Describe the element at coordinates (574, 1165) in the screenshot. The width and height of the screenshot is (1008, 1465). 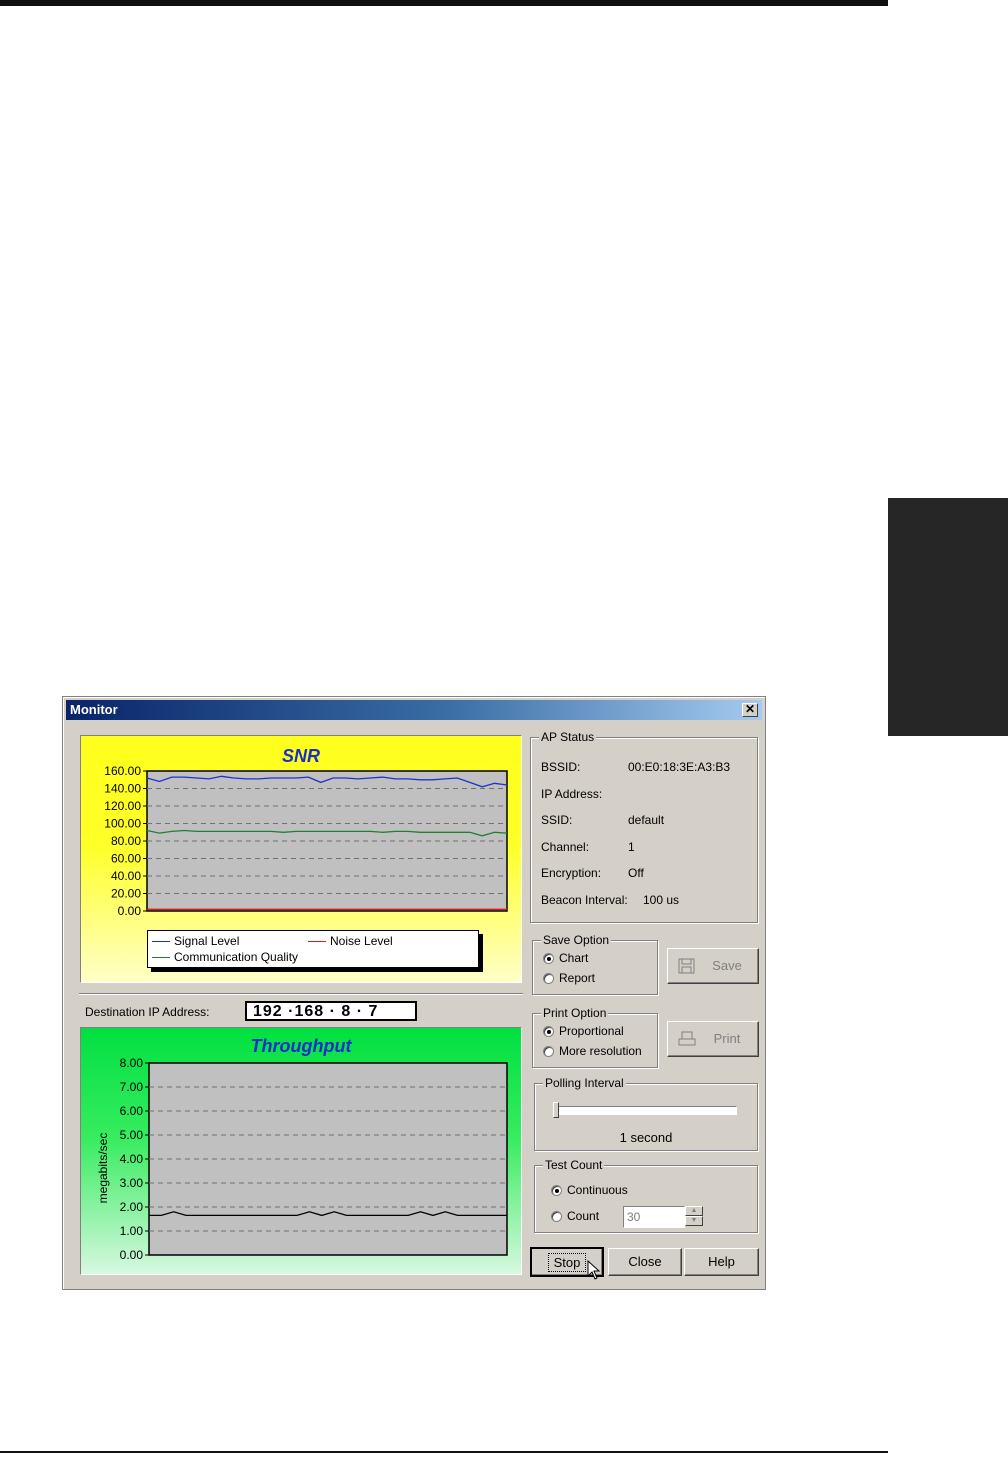
I see `test-count-title: Test Count` at that location.